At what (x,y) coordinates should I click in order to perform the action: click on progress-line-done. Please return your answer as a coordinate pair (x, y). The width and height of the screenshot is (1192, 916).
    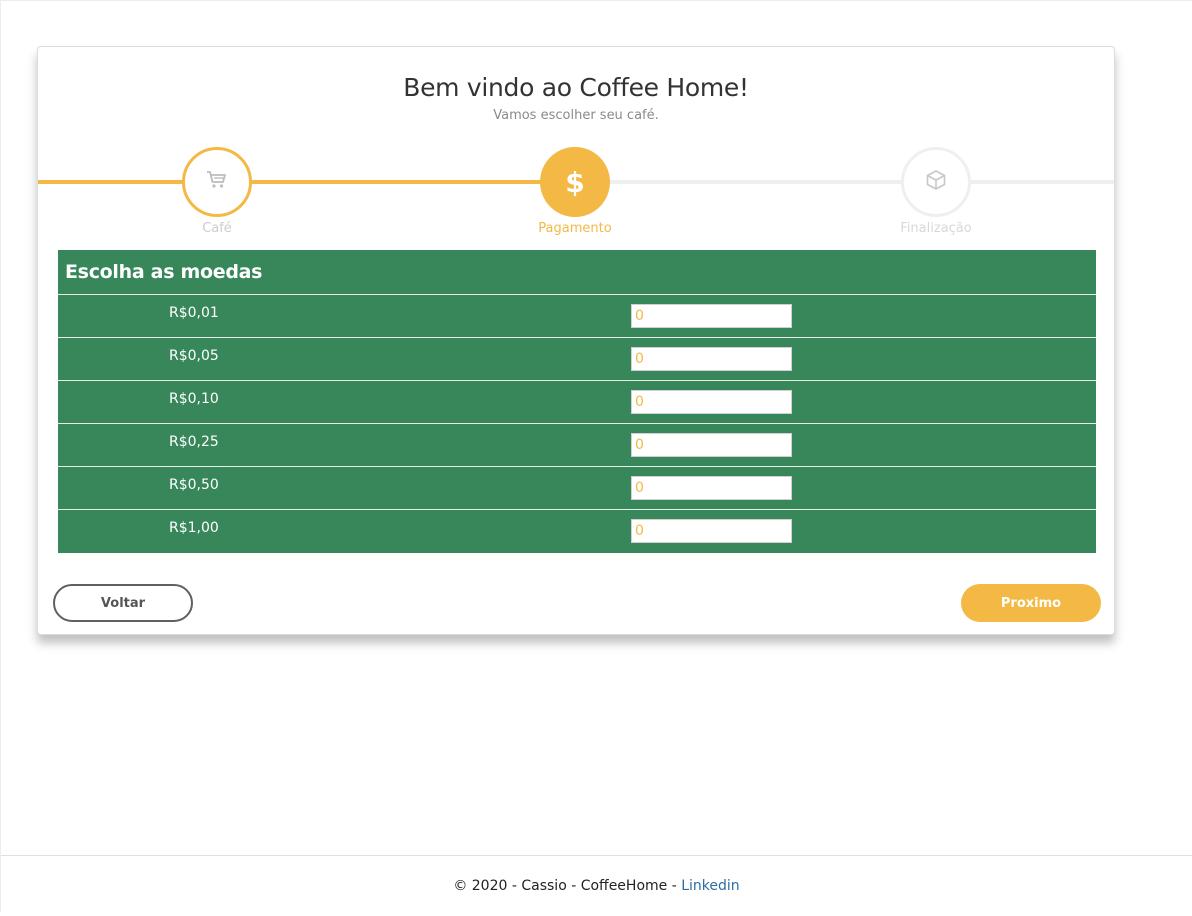
    Looking at the image, I should click on (307, 182).